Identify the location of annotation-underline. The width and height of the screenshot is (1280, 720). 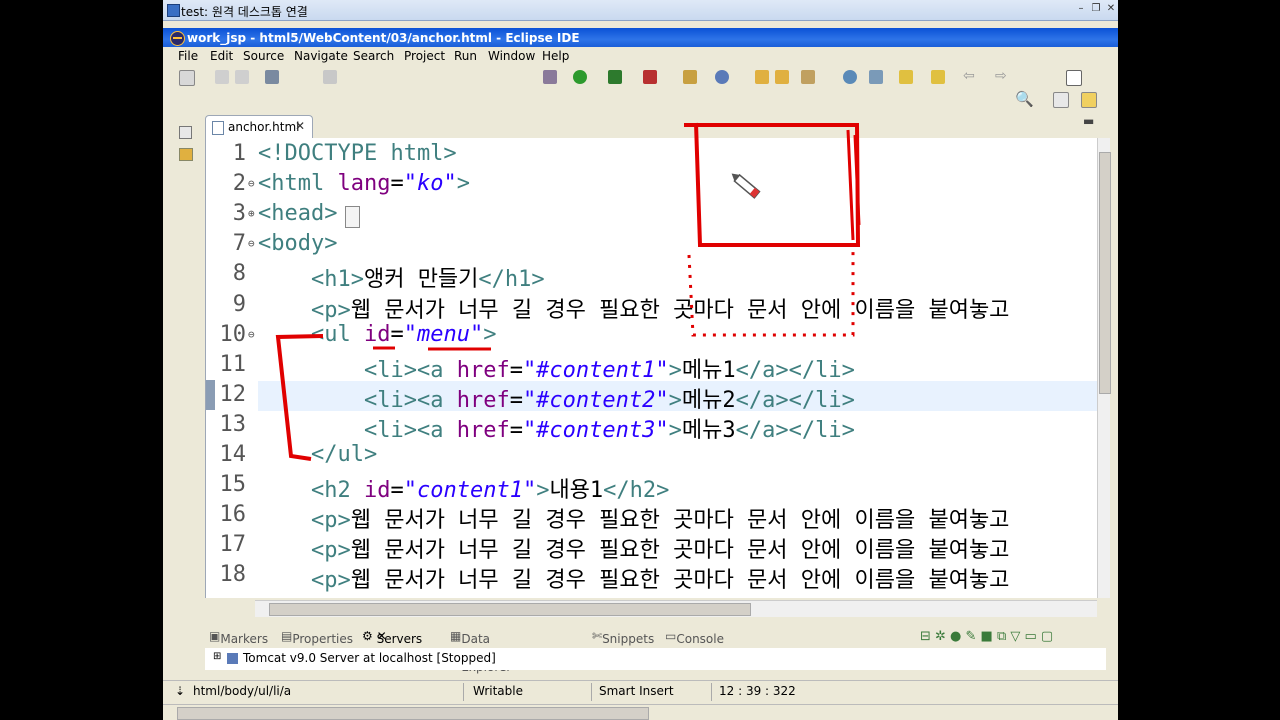
(432, 348).